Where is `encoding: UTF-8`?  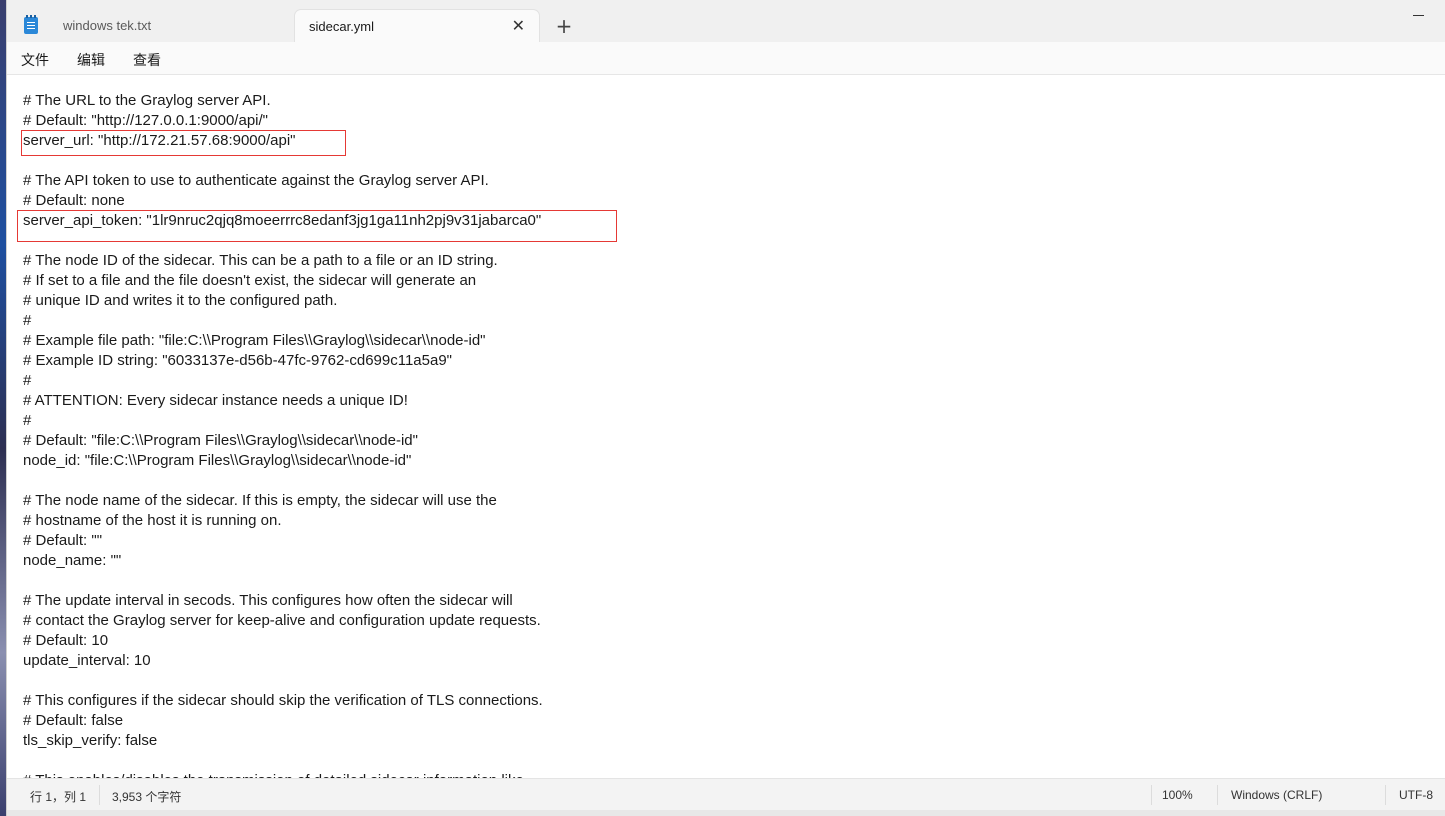
encoding: UTF-8 is located at coordinates (1416, 795).